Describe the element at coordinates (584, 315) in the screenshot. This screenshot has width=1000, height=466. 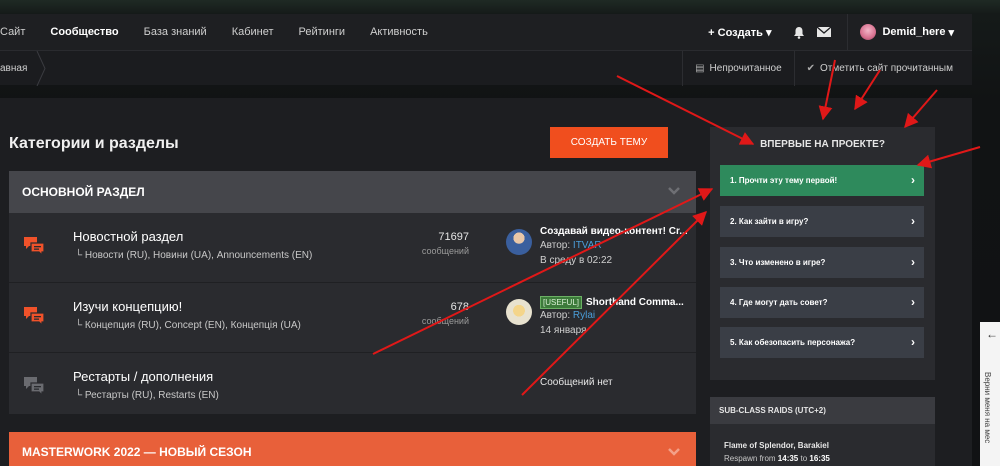
I see `author-link: Rylai` at that location.